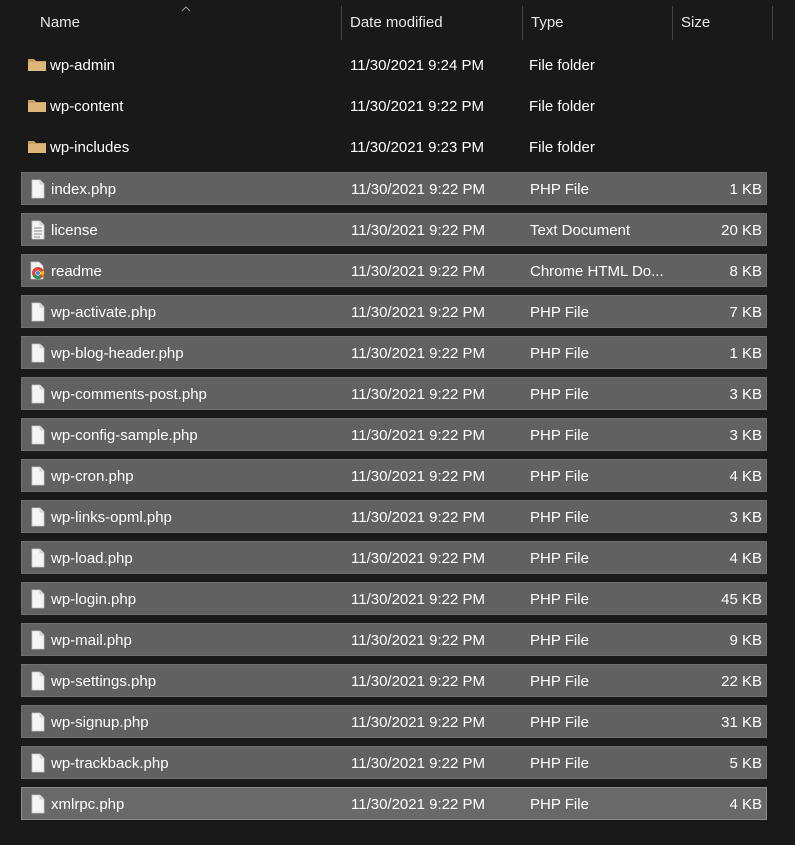 The image size is (795, 845). What do you see at coordinates (104, 681) in the screenshot?
I see `file-name: wp-settings.php` at bounding box center [104, 681].